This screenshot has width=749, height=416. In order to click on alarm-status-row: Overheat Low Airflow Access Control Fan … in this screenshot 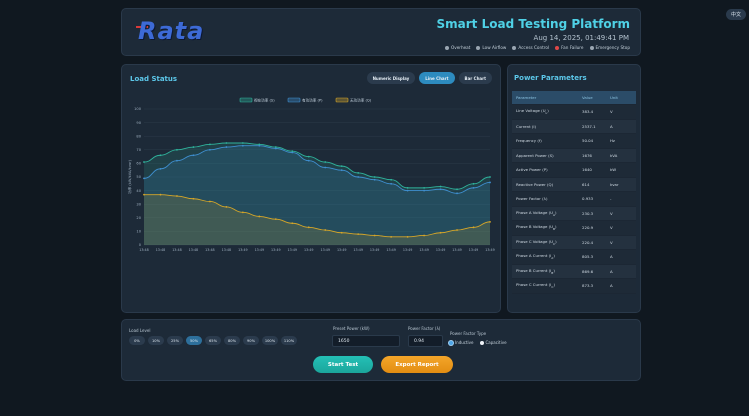, I will do `click(537, 47)`.